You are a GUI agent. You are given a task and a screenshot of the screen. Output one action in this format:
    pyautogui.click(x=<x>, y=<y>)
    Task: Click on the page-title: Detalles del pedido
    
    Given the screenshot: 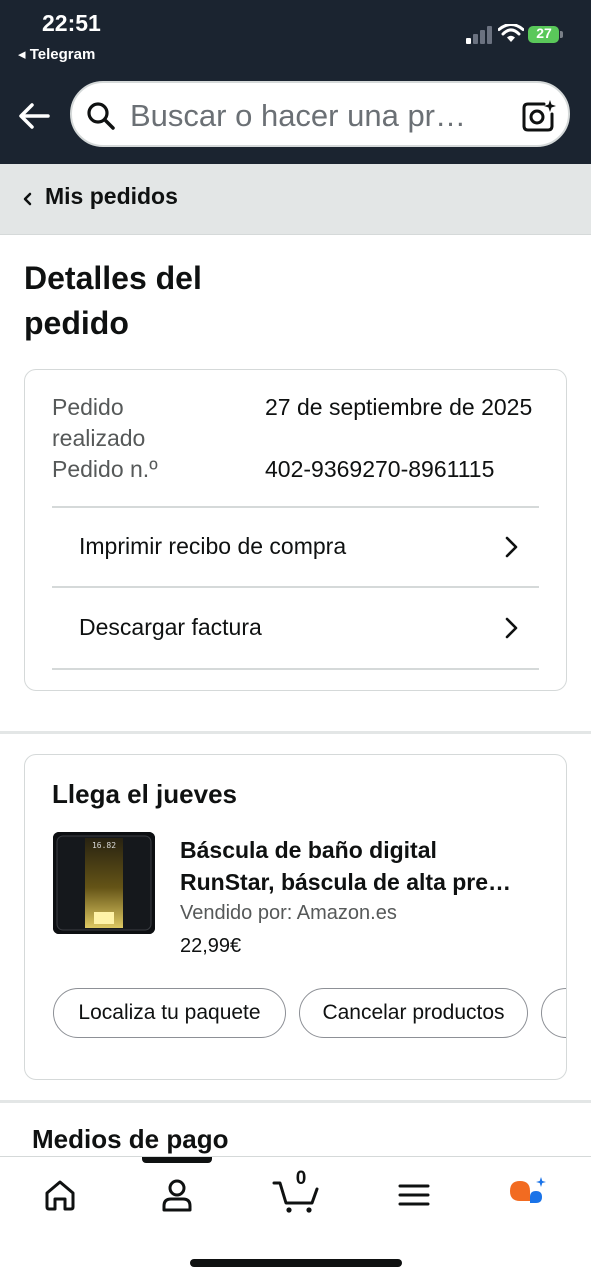 What is the action you would take?
    pyautogui.click(x=113, y=300)
    